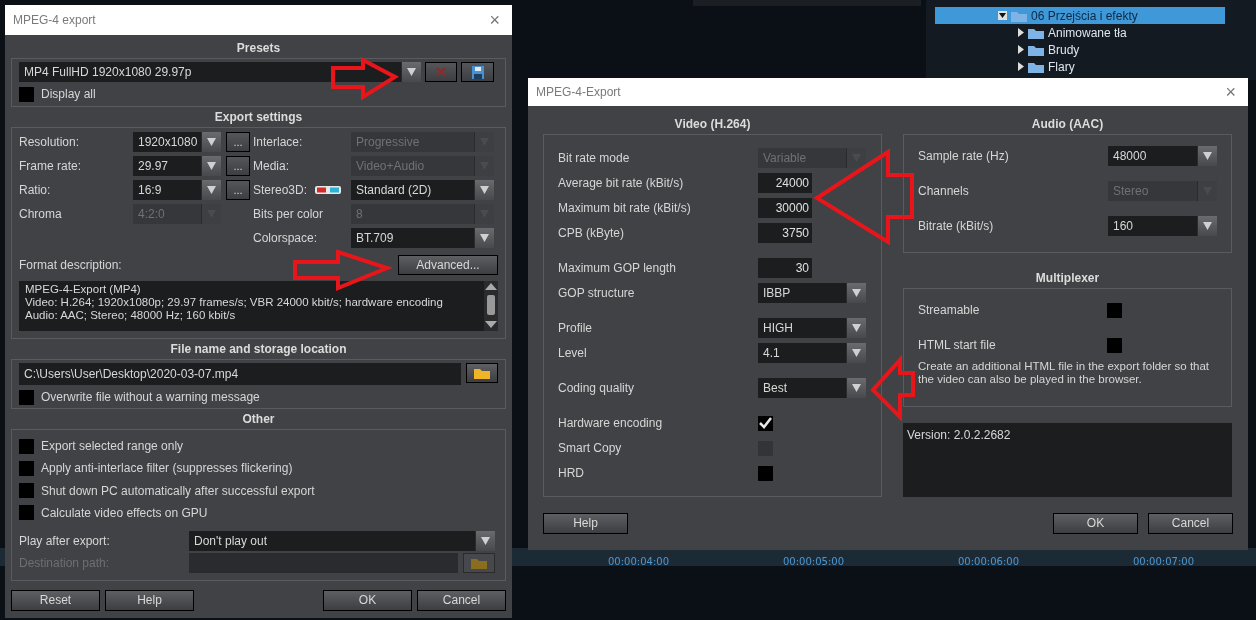  I want to click on collapse-icon, so click(1002, 15).